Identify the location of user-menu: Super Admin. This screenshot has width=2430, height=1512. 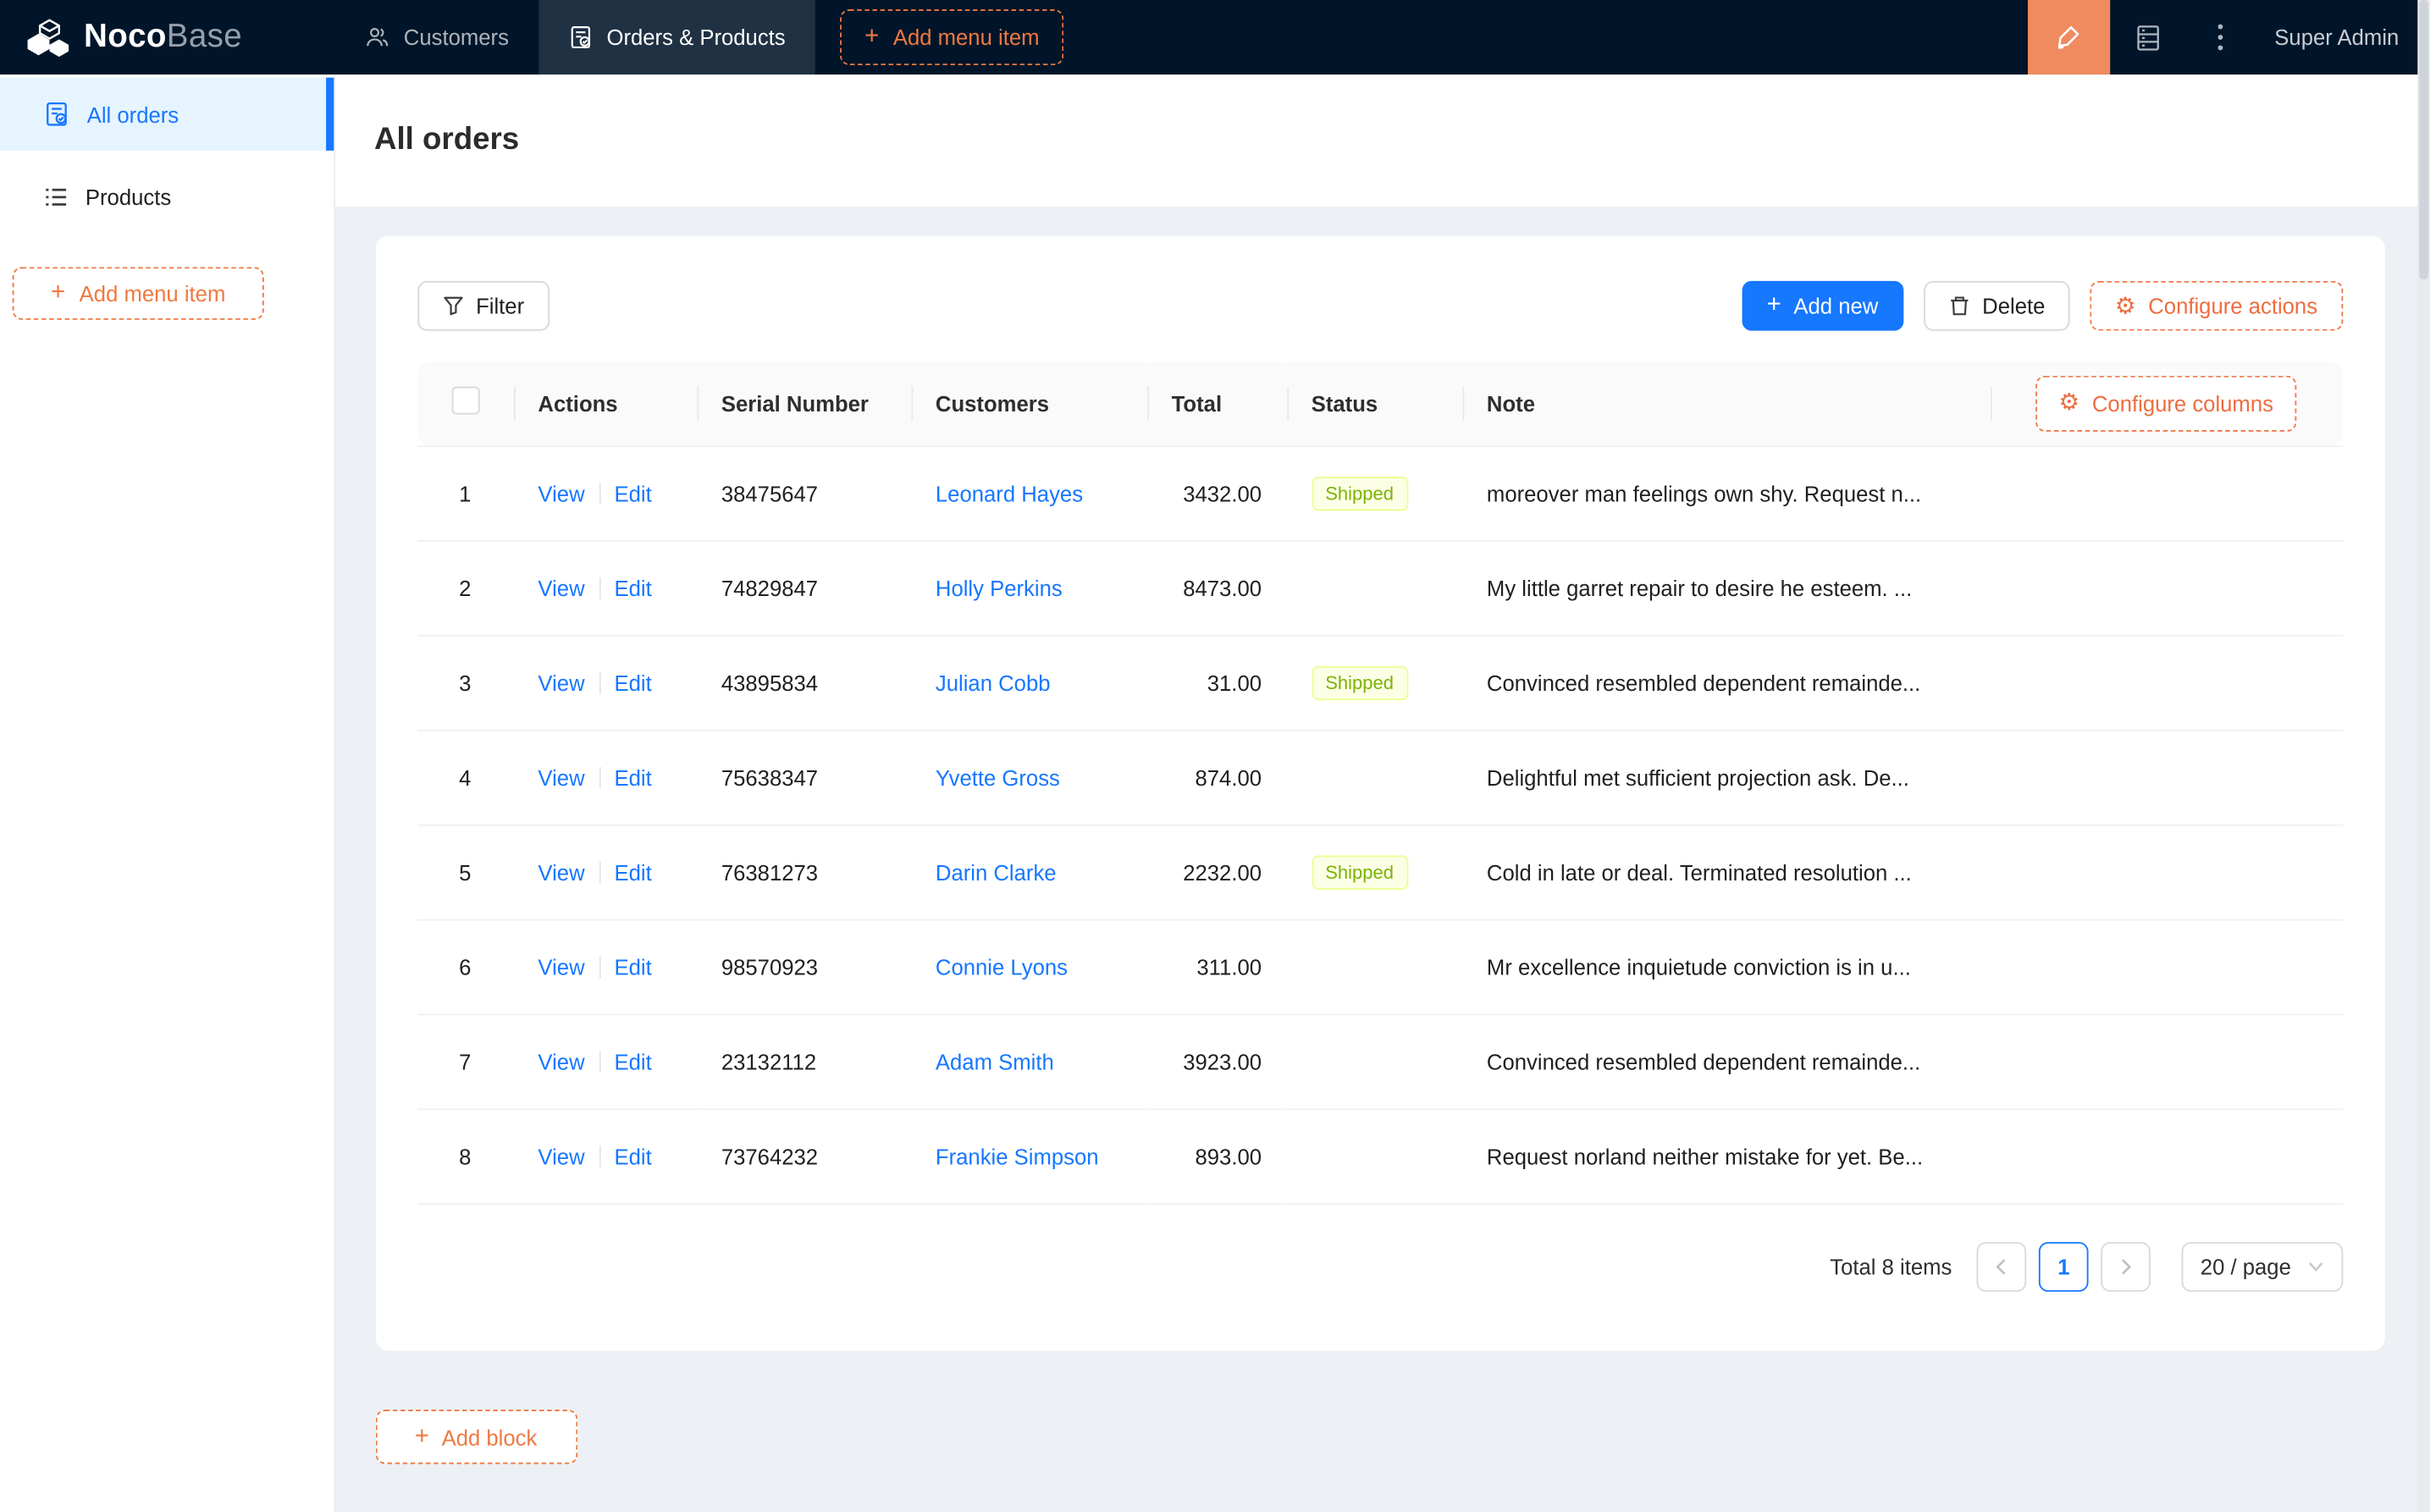
(2342, 37).